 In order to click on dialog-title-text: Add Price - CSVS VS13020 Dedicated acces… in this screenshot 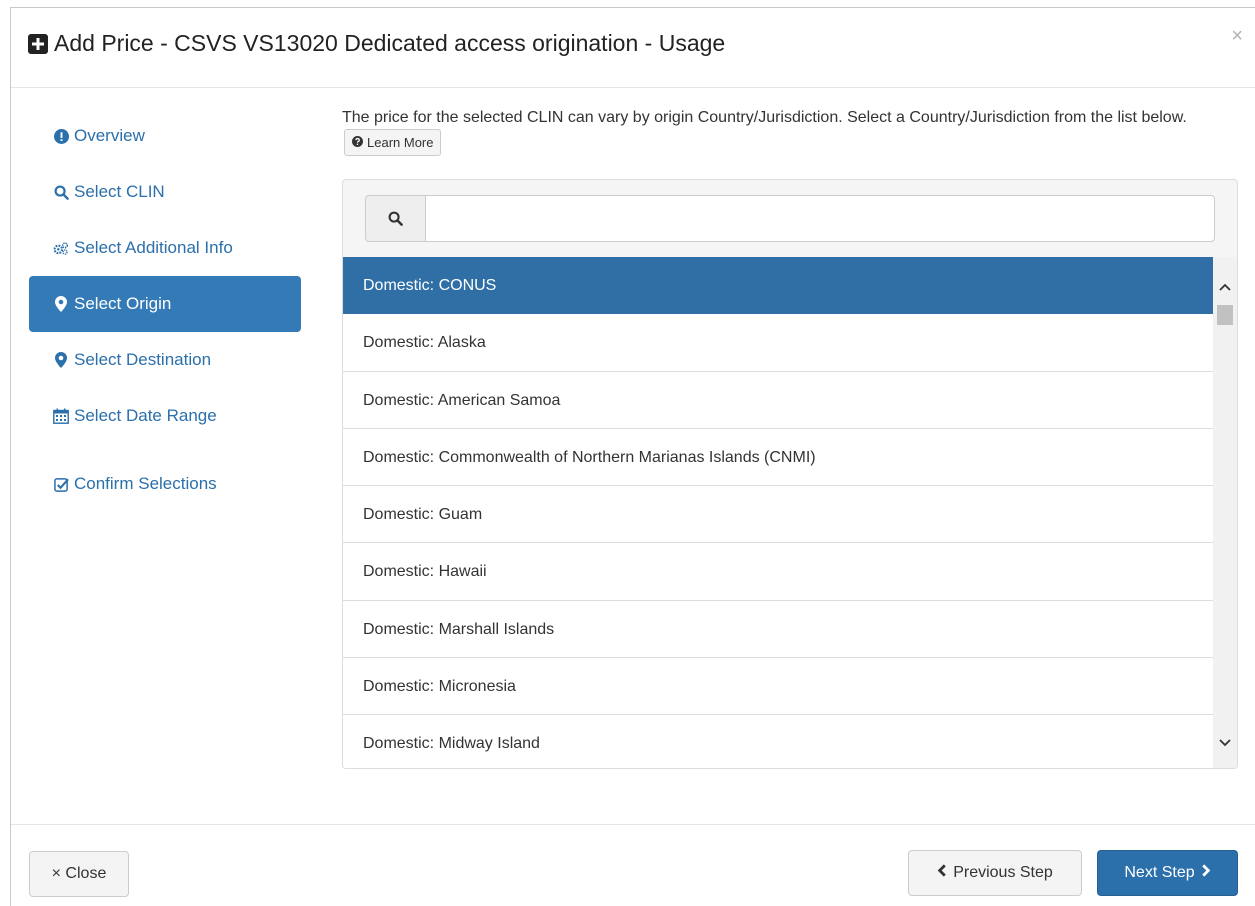, I will do `click(390, 43)`.